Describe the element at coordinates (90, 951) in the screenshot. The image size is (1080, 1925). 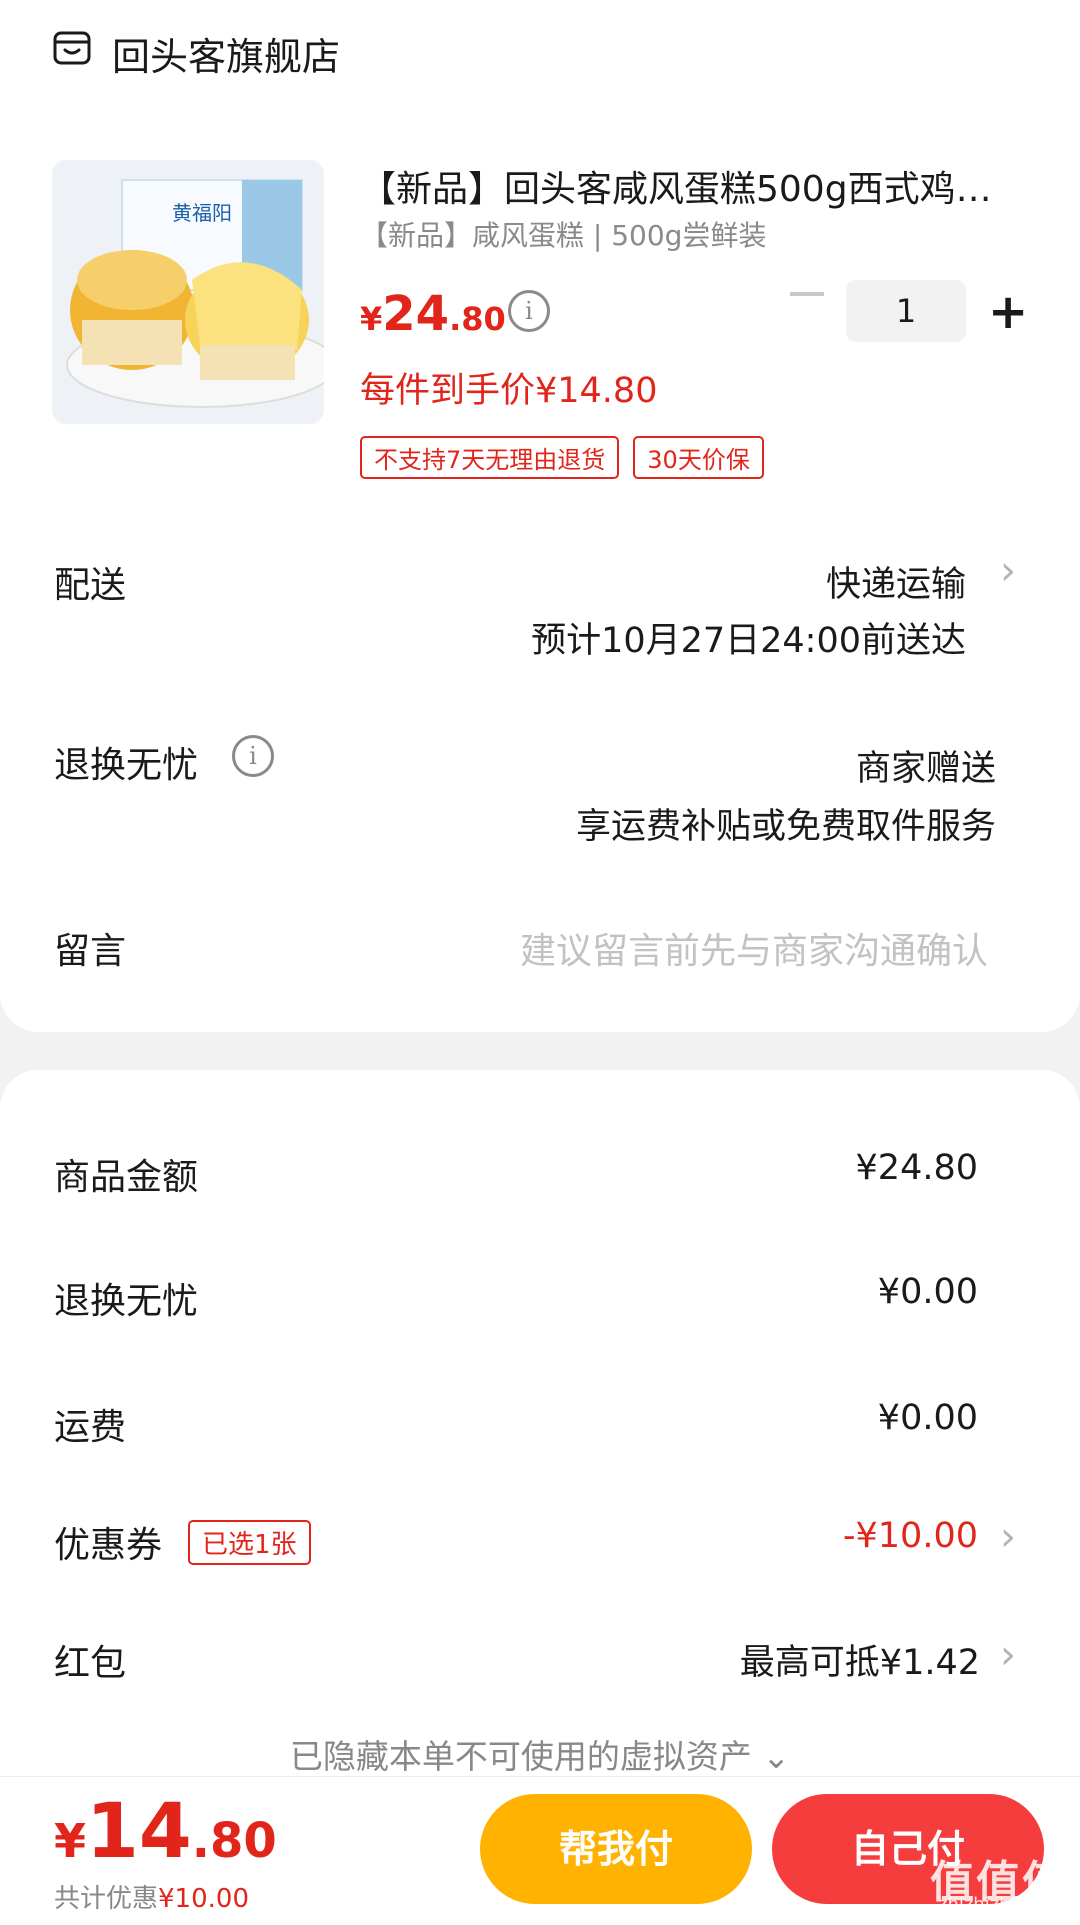
I see `message-label: 留言` at that location.